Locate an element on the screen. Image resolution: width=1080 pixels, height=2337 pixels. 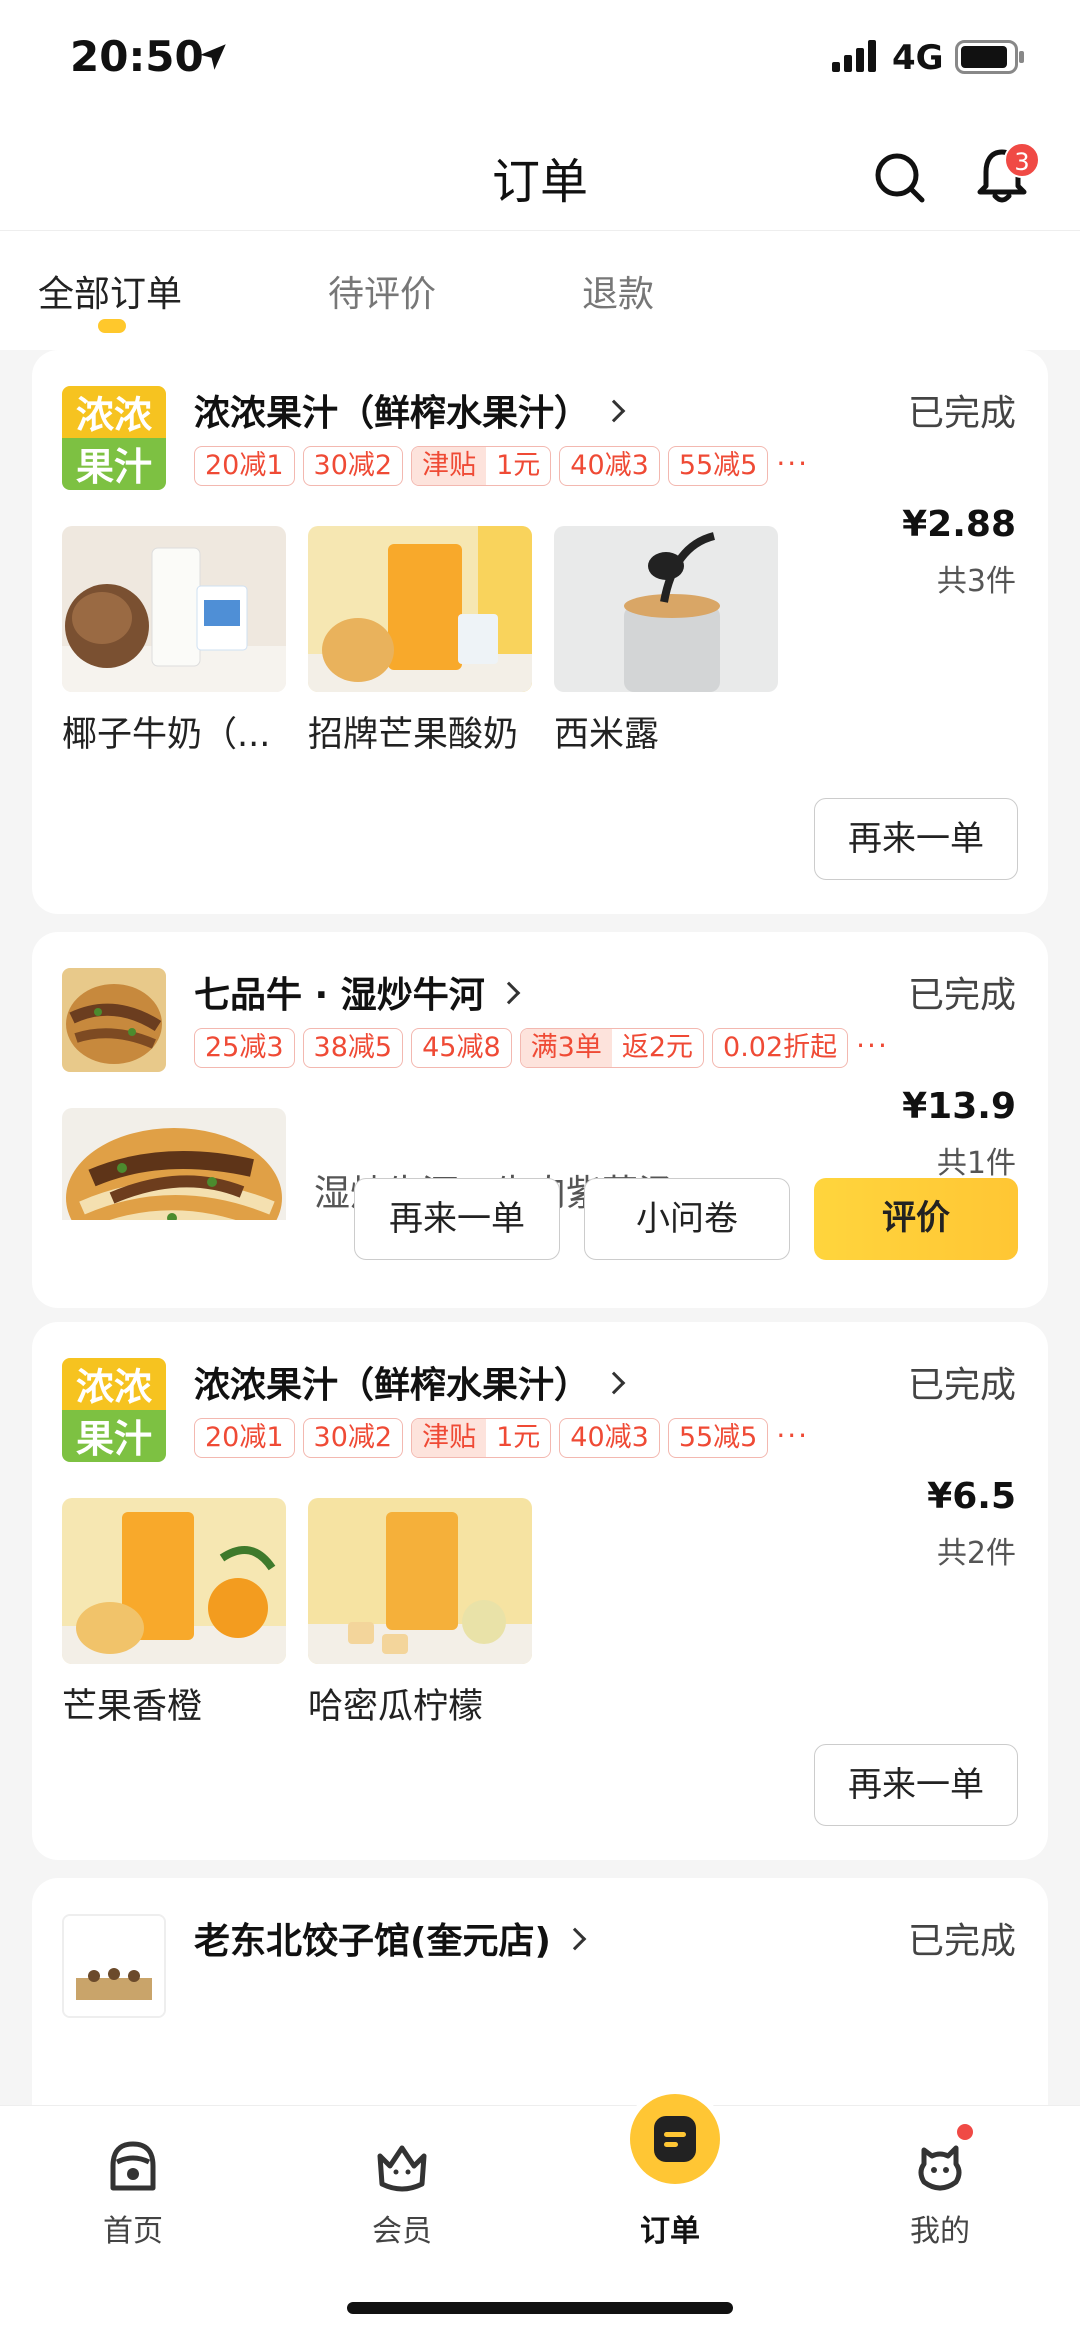
order-card-actions: 再来一单 小问卷 评价 is located at coordinates (540, 1243).